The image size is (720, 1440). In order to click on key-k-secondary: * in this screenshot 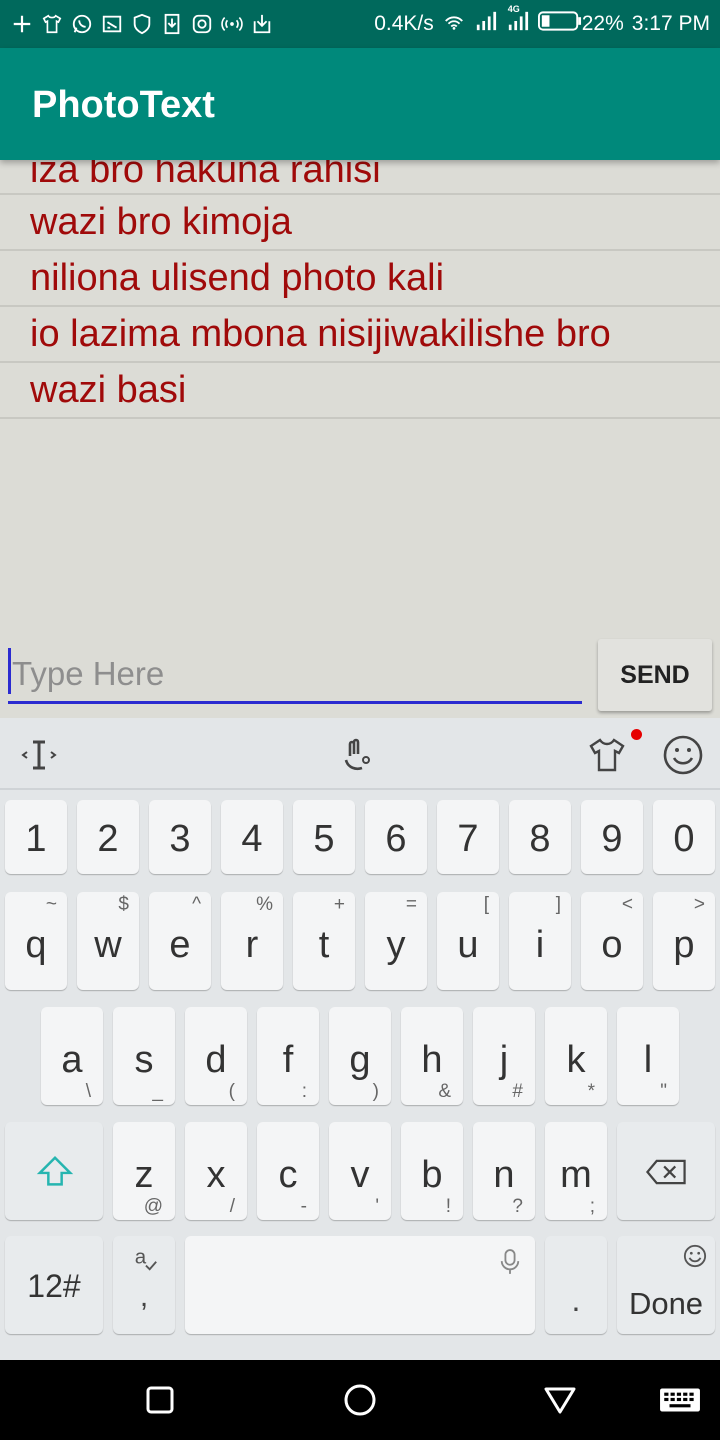, I will do `click(591, 1091)`.